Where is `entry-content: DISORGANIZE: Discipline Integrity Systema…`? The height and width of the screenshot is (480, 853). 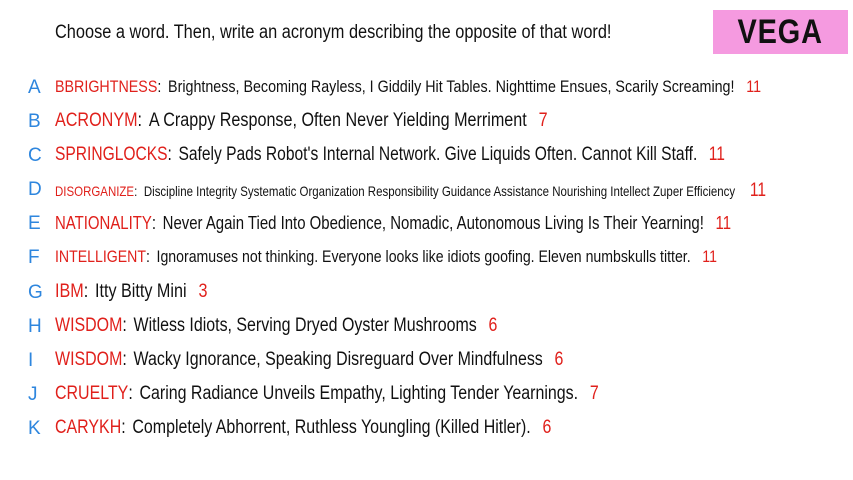 entry-content: DISORGANIZE: Discipline Integrity Systema… is located at coordinates (410, 191).